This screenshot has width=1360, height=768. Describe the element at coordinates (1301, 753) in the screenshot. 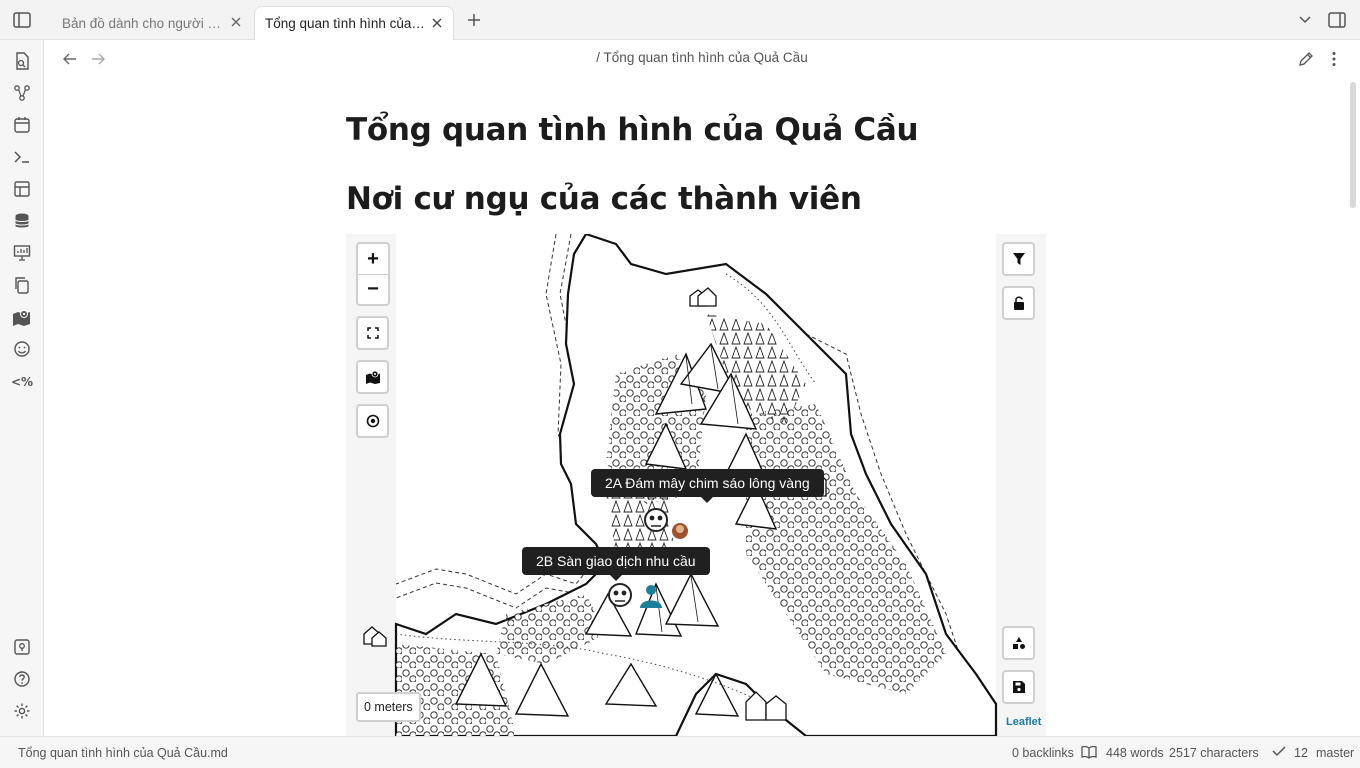

I see `status-sync-count: 12` at that location.